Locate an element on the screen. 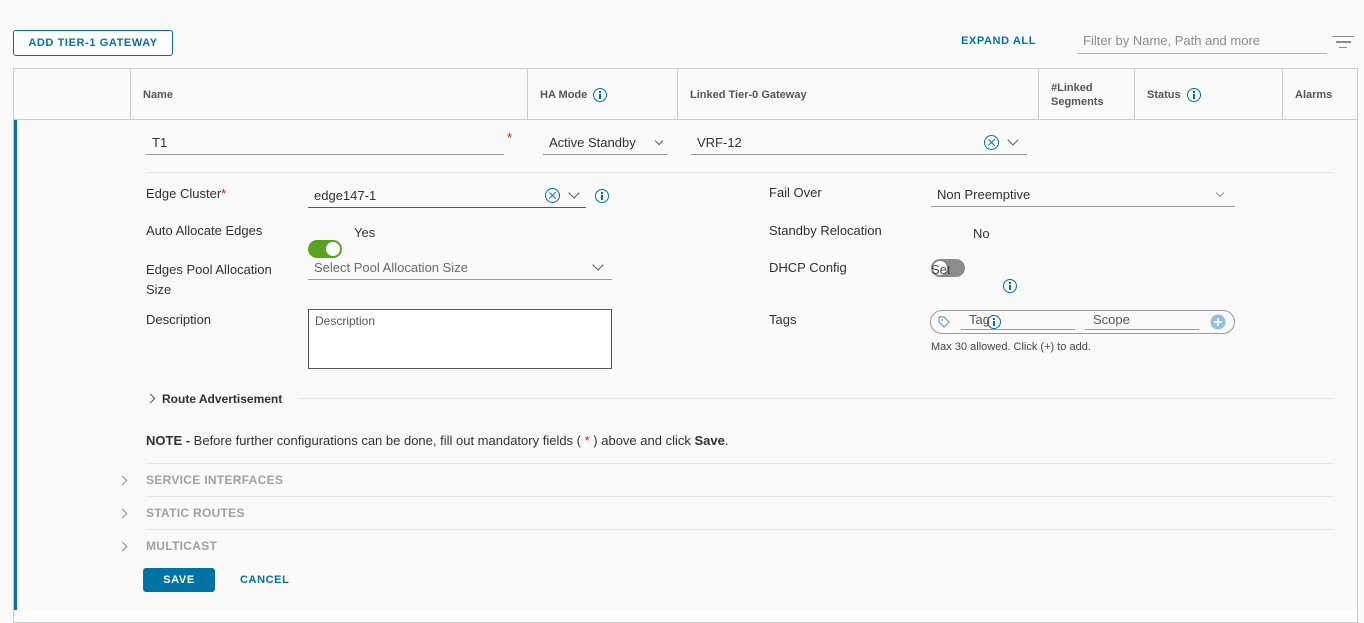 The image size is (1364, 623). tags-input-group: Tag Scope is located at coordinates (1082, 322).